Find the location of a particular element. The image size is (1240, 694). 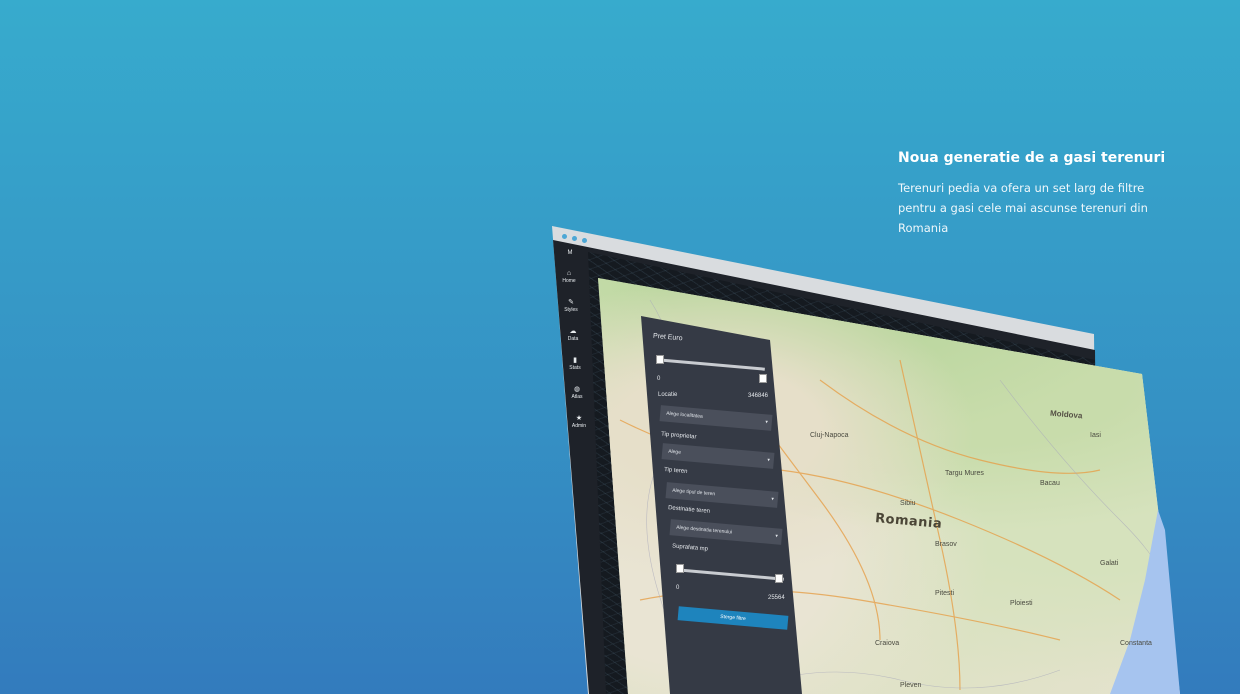

app-logo: M is located at coordinates (570, 253).